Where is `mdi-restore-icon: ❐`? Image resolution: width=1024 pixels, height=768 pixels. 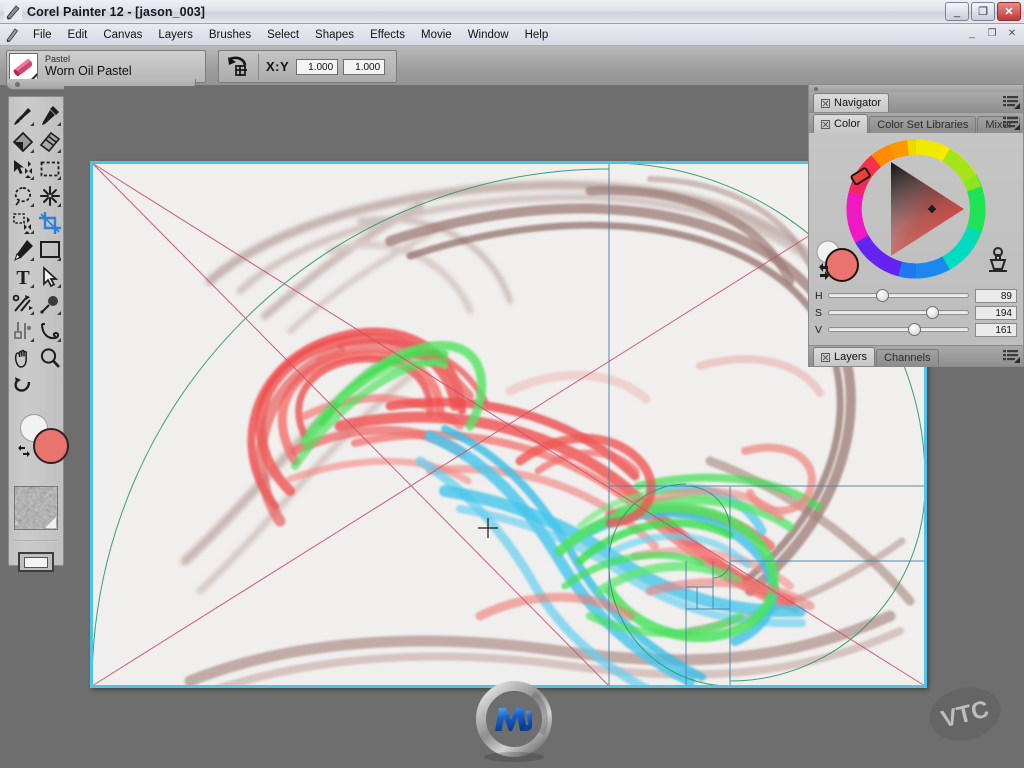 mdi-restore-icon: ❐ is located at coordinates (992, 33).